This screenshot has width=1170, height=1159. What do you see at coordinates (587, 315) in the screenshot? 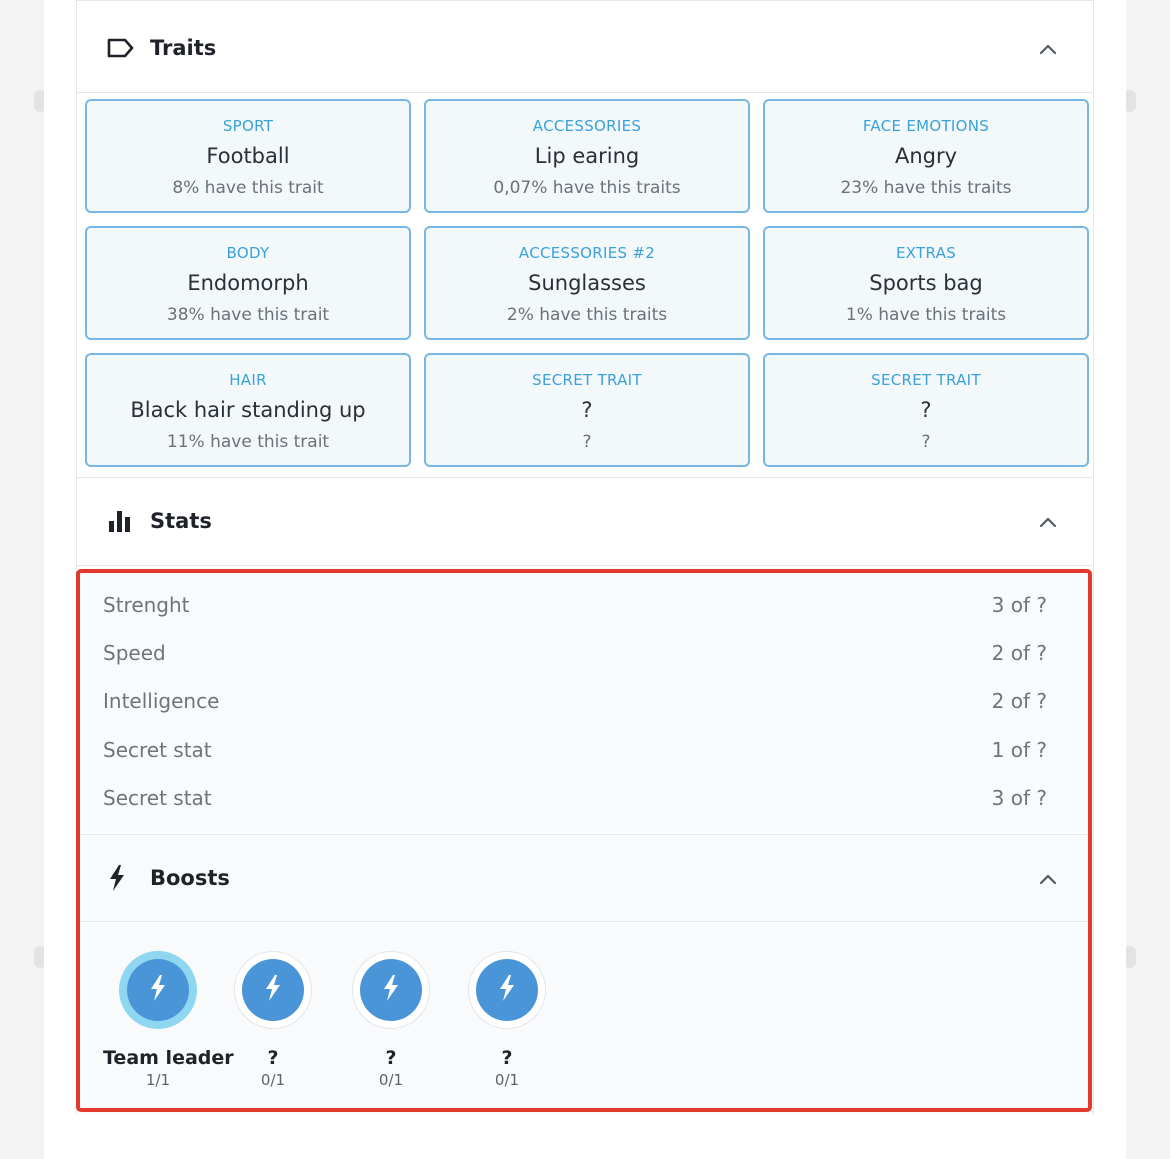
I see `trait-rarity: 2% have this traits` at bounding box center [587, 315].